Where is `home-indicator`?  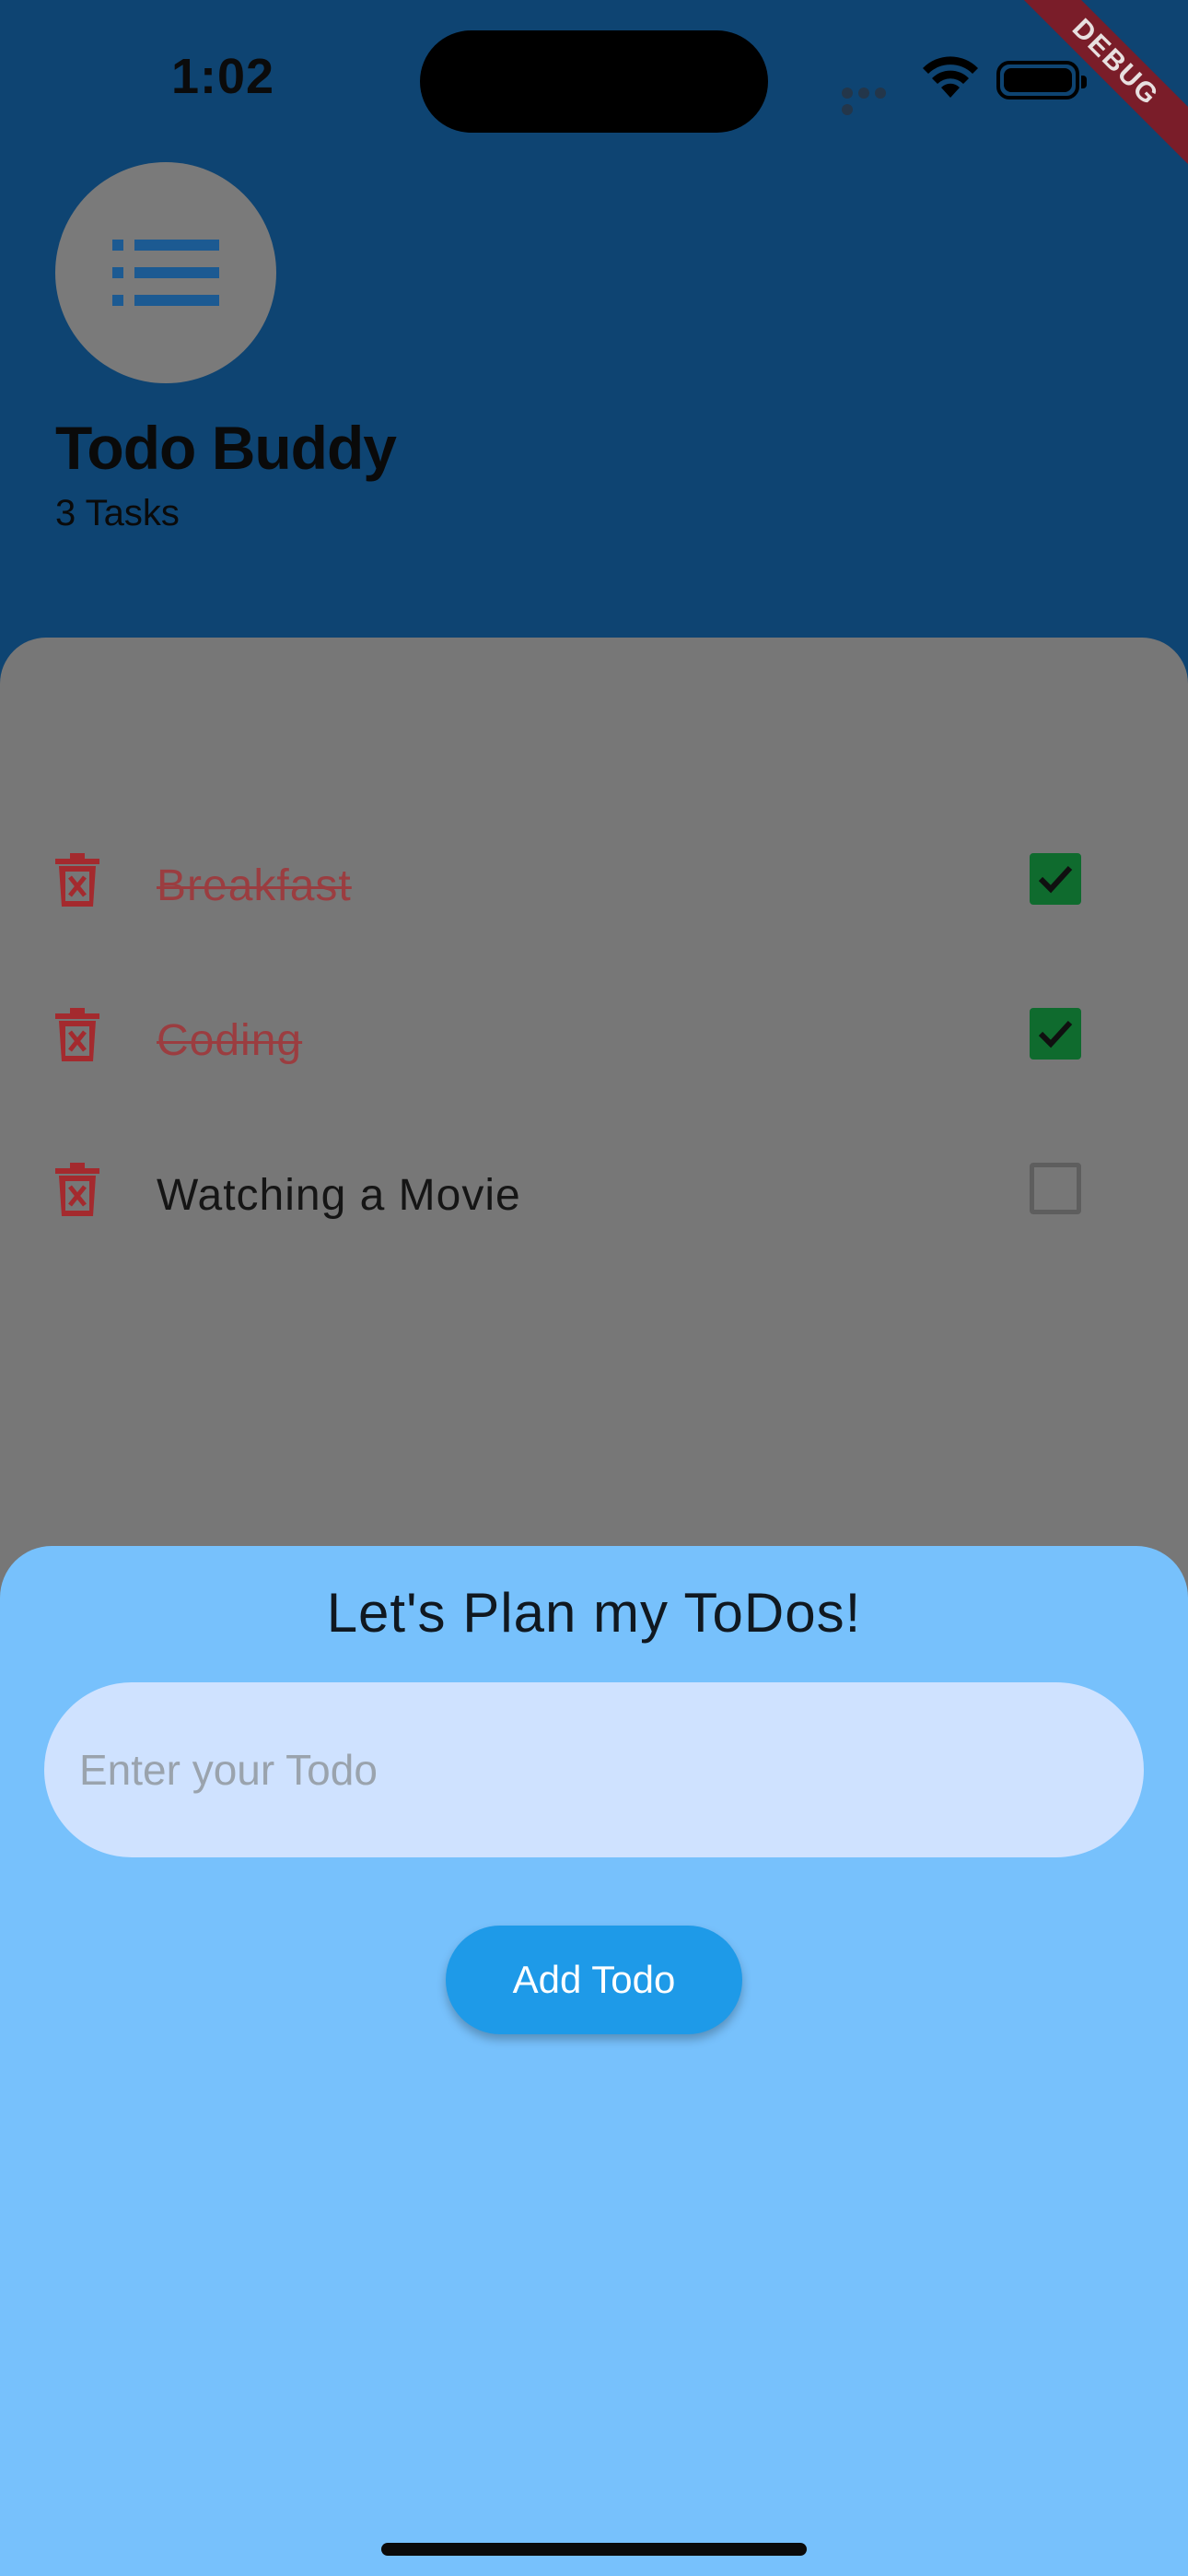
home-indicator is located at coordinates (594, 2549).